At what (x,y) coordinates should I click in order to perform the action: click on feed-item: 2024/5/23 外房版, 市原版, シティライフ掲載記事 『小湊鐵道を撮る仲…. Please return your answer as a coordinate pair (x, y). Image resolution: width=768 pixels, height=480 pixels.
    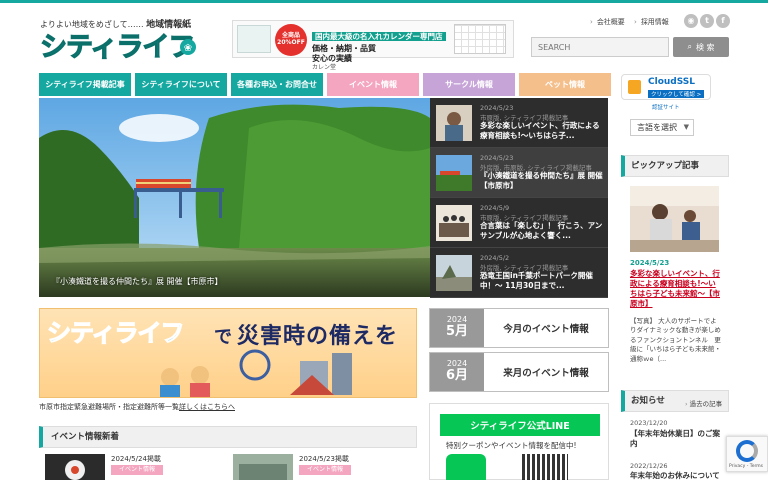
    Looking at the image, I should click on (519, 173).